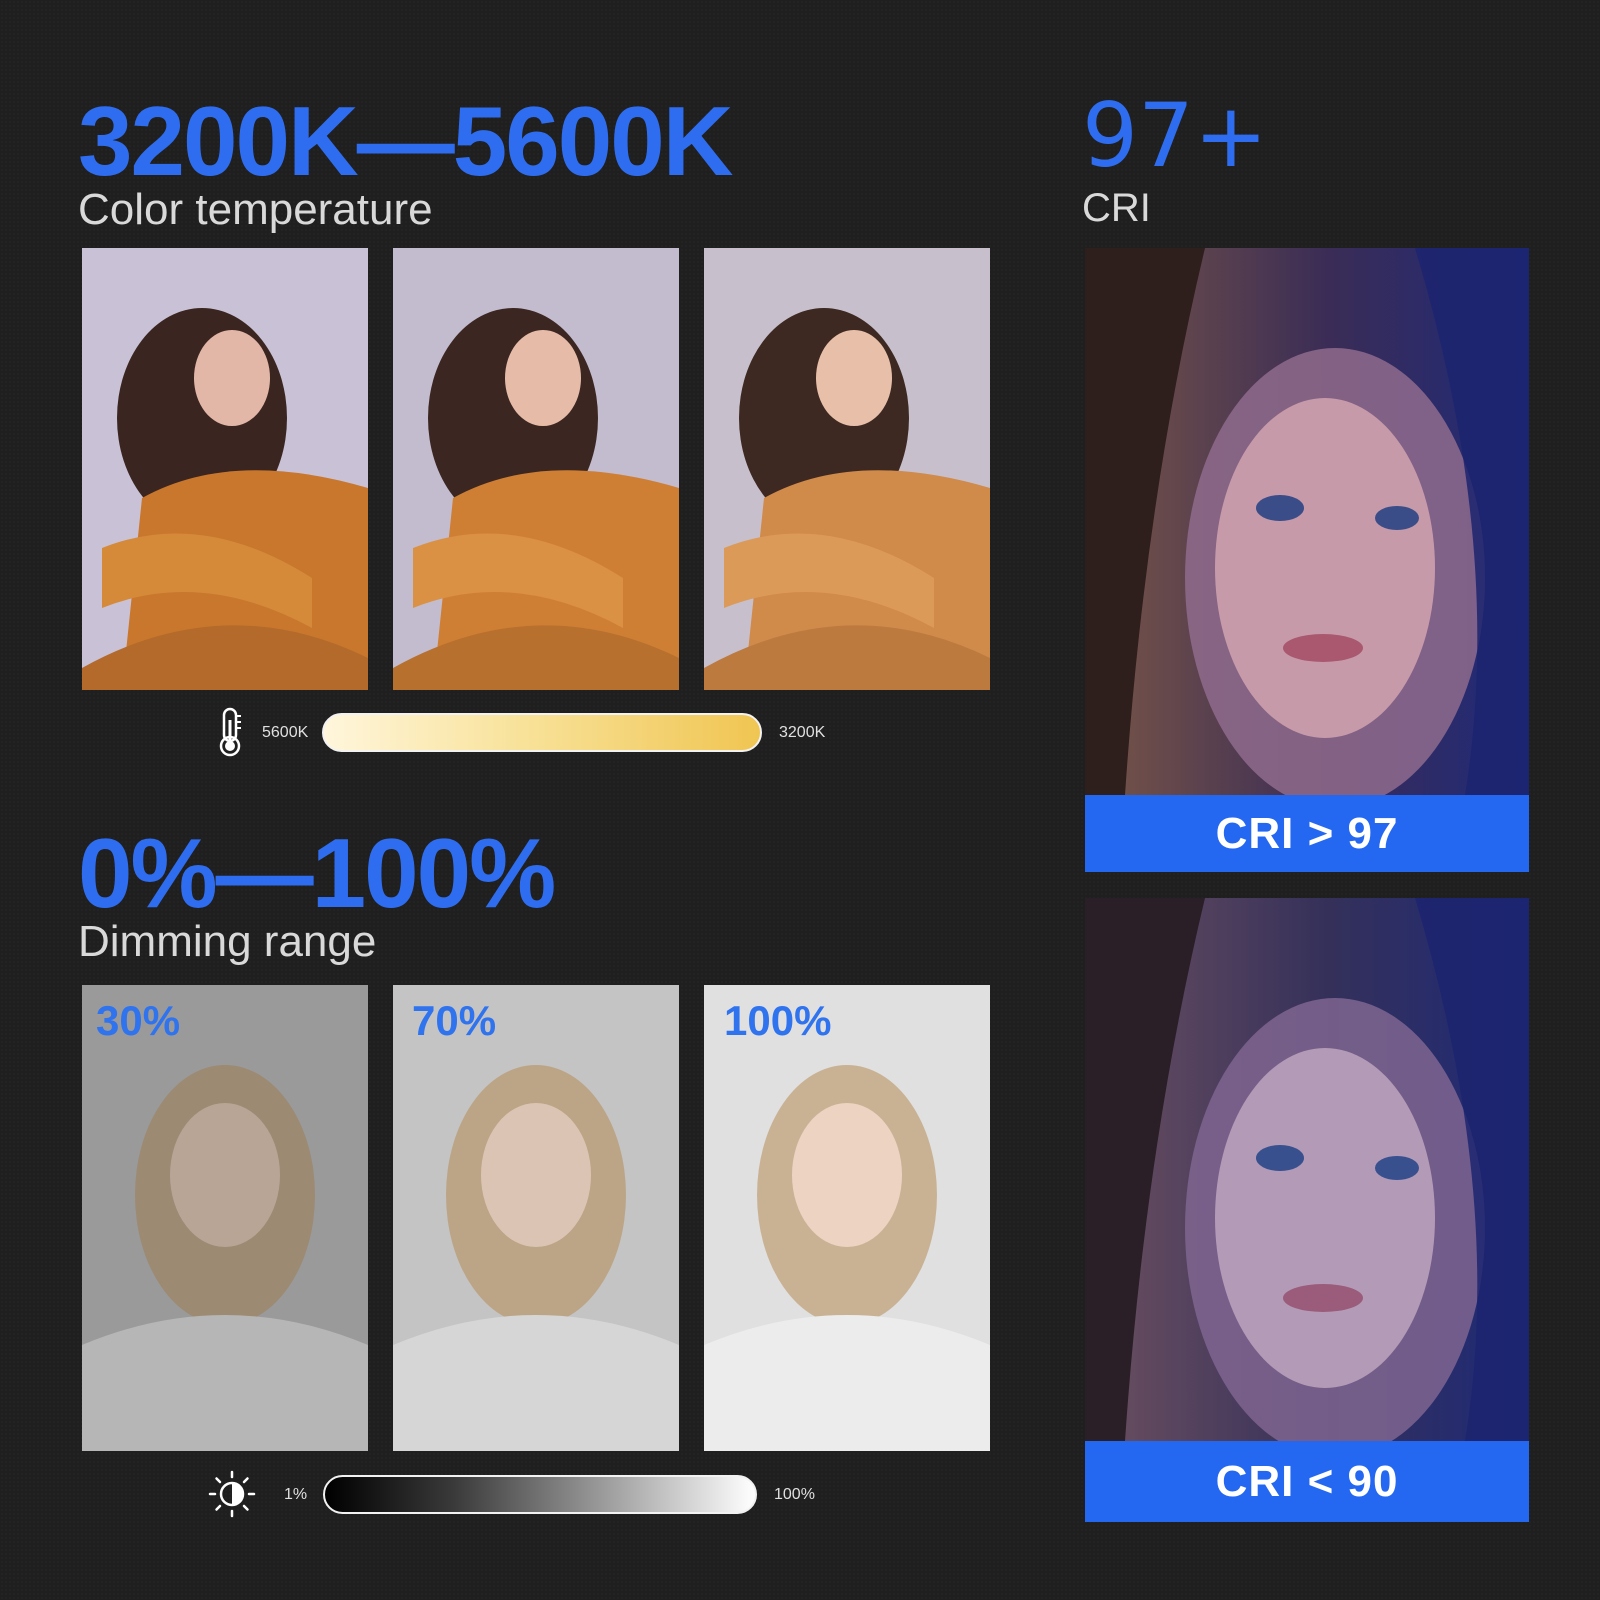 The image size is (1600, 1600). Describe the element at coordinates (225, 469) in the screenshot. I see `temp-photo-5600k` at that location.